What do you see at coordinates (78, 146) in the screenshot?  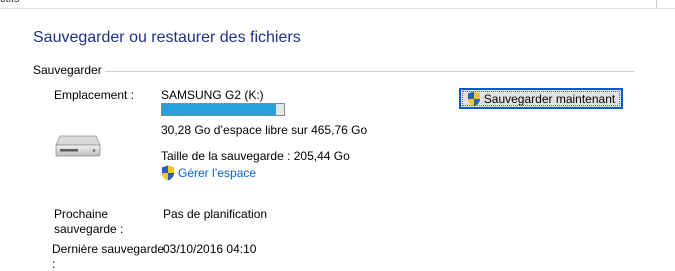 I see `hard-drive-icon` at bounding box center [78, 146].